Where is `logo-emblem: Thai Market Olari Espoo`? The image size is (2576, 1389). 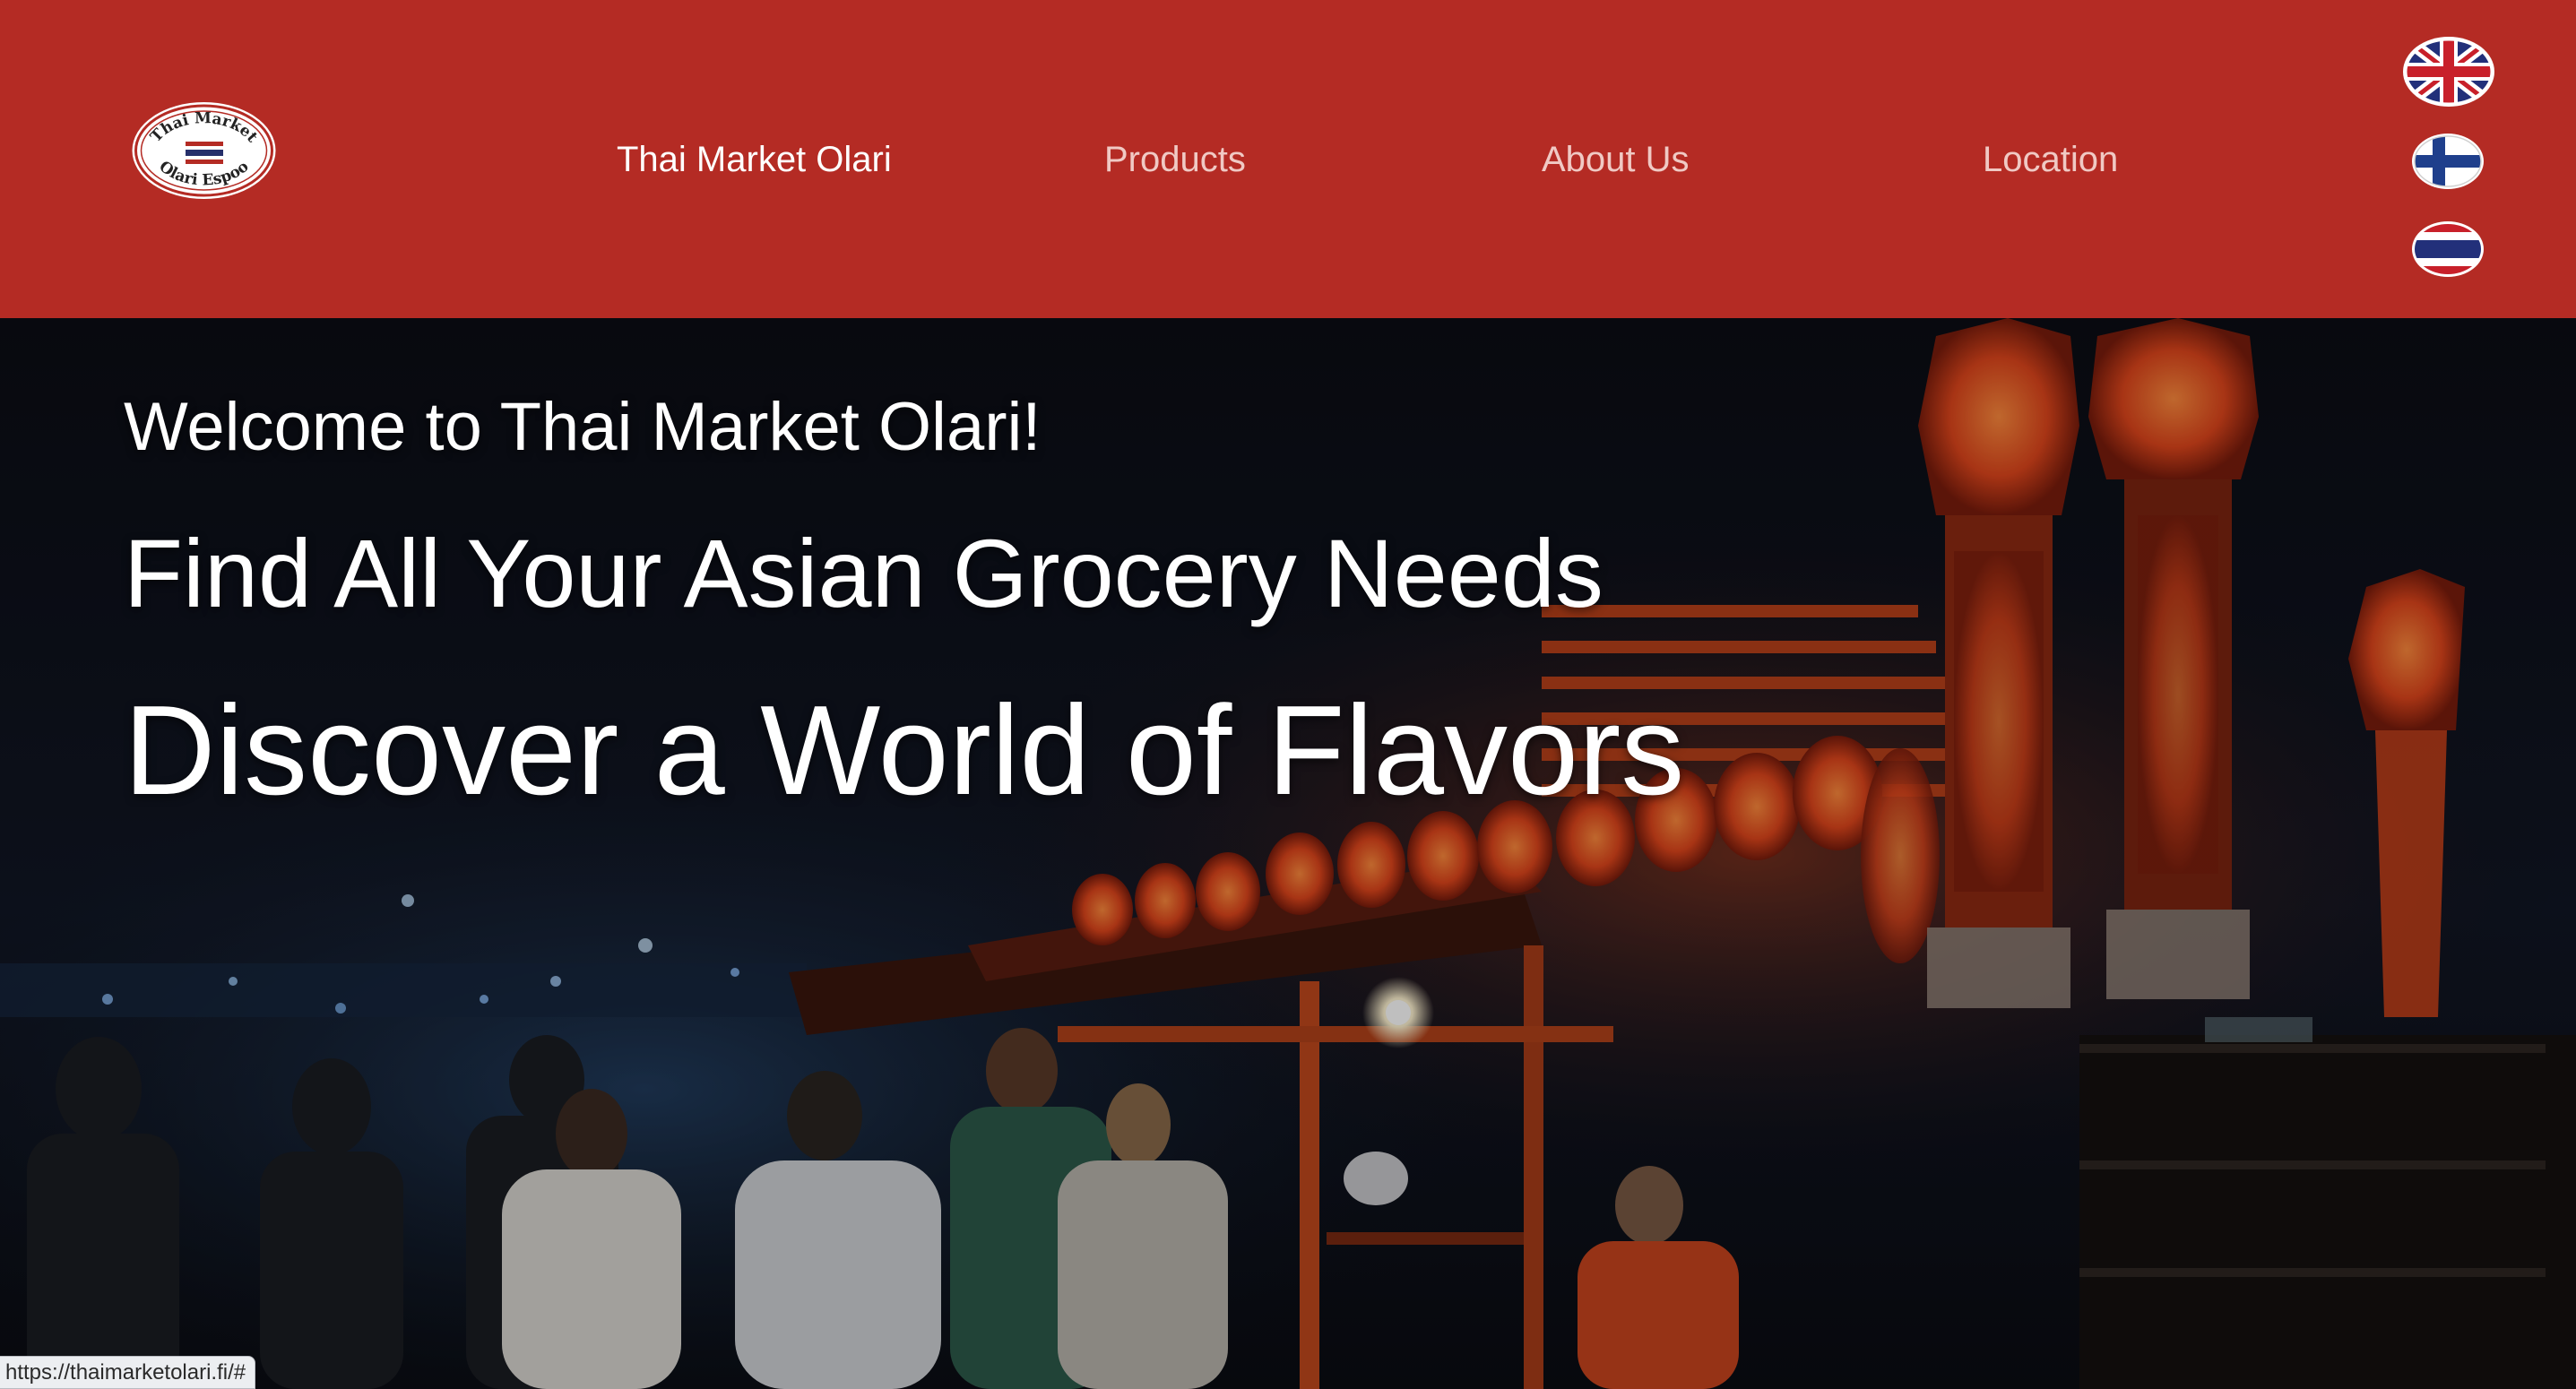 logo-emblem: Thai Market Olari Espoo is located at coordinates (204, 151).